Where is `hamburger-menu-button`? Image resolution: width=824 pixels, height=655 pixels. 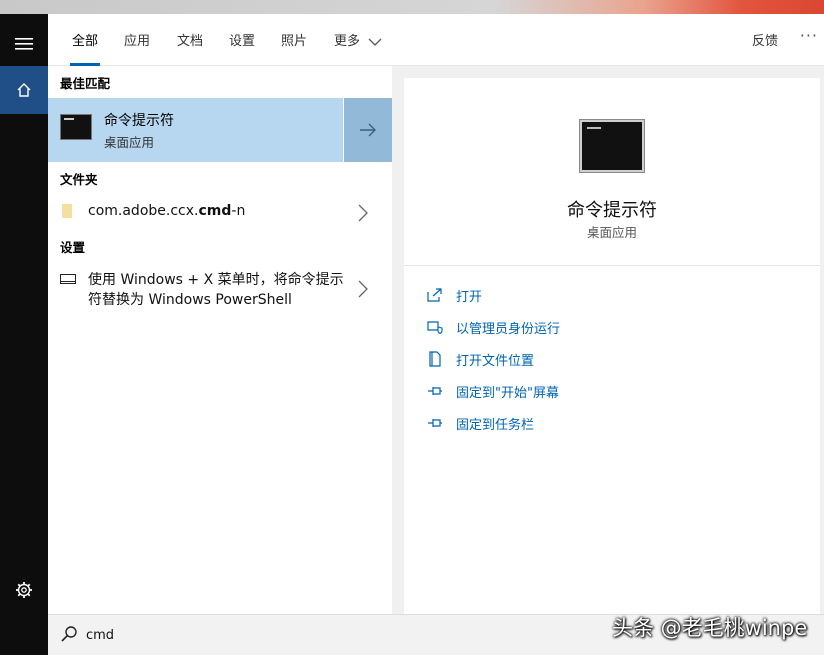
hamburger-menu-button is located at coordinates (24, 44).